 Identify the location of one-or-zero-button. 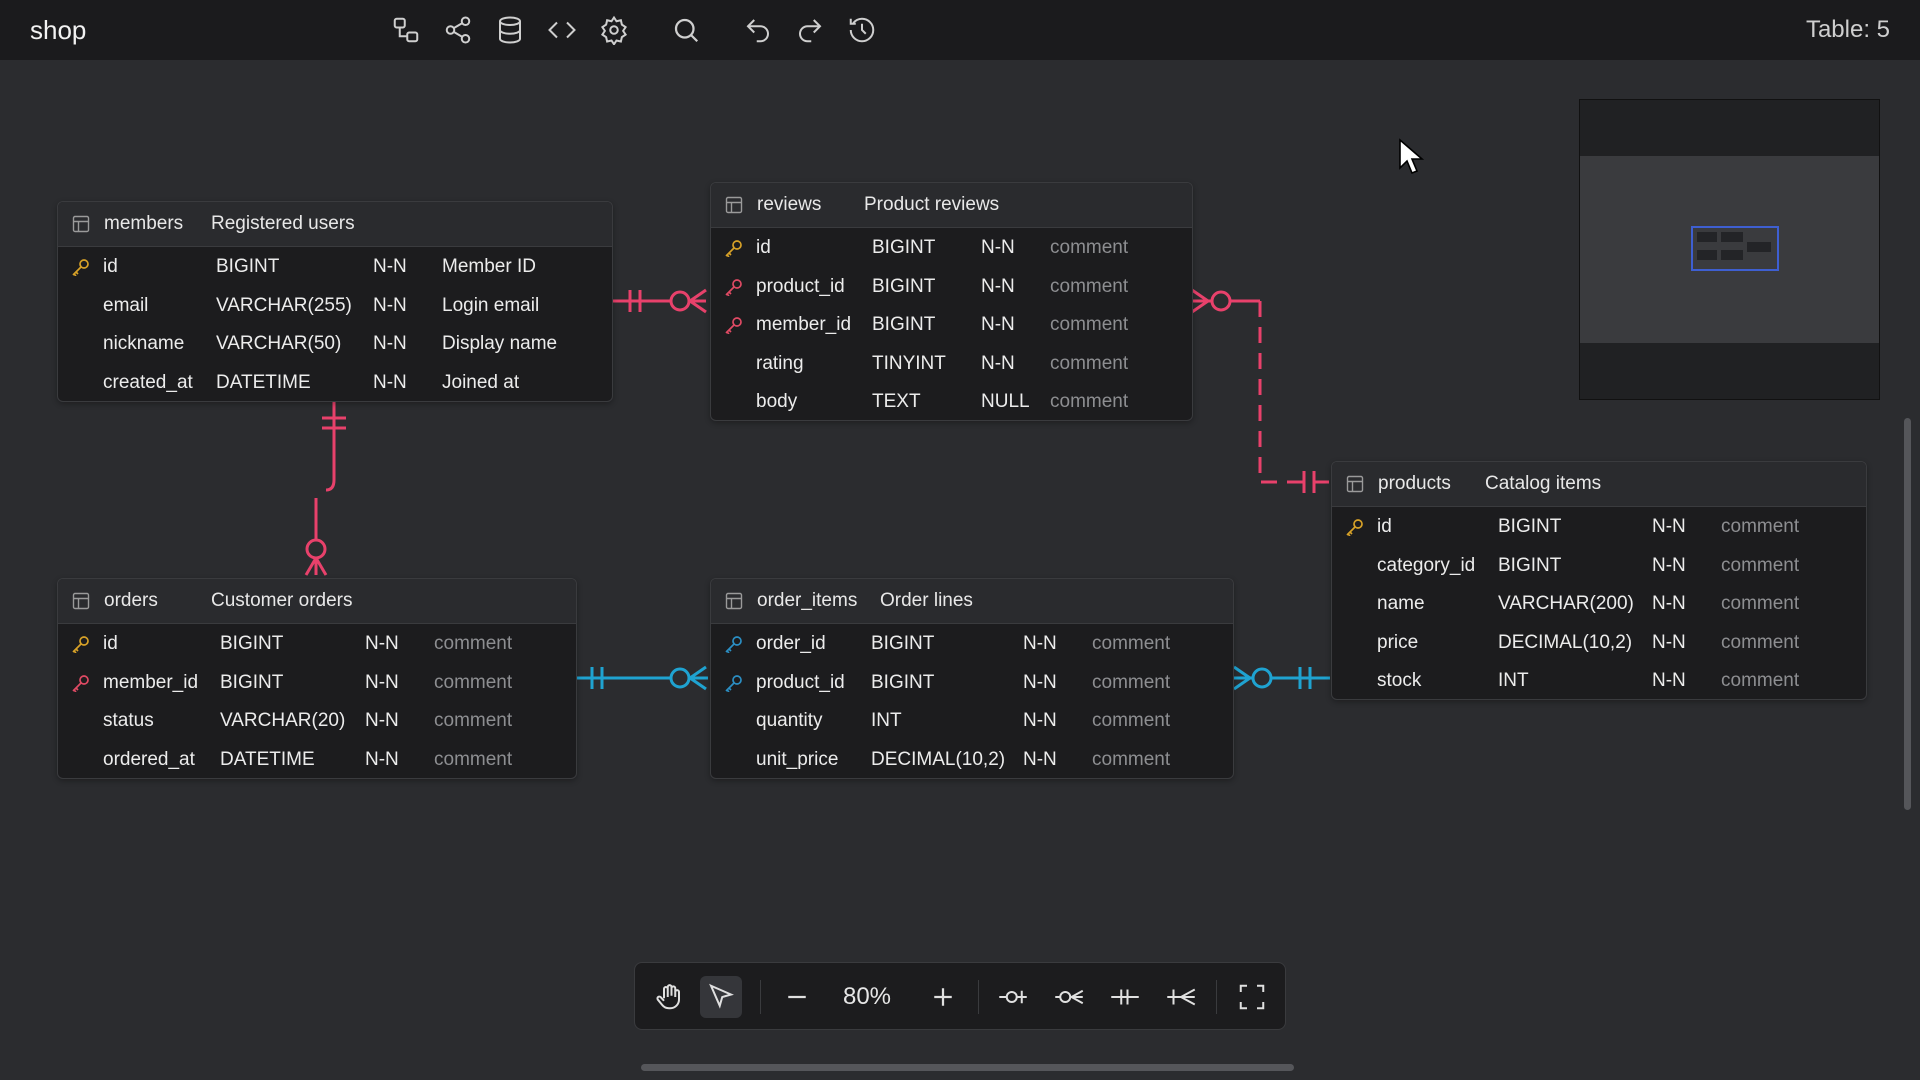
(1013, 997).